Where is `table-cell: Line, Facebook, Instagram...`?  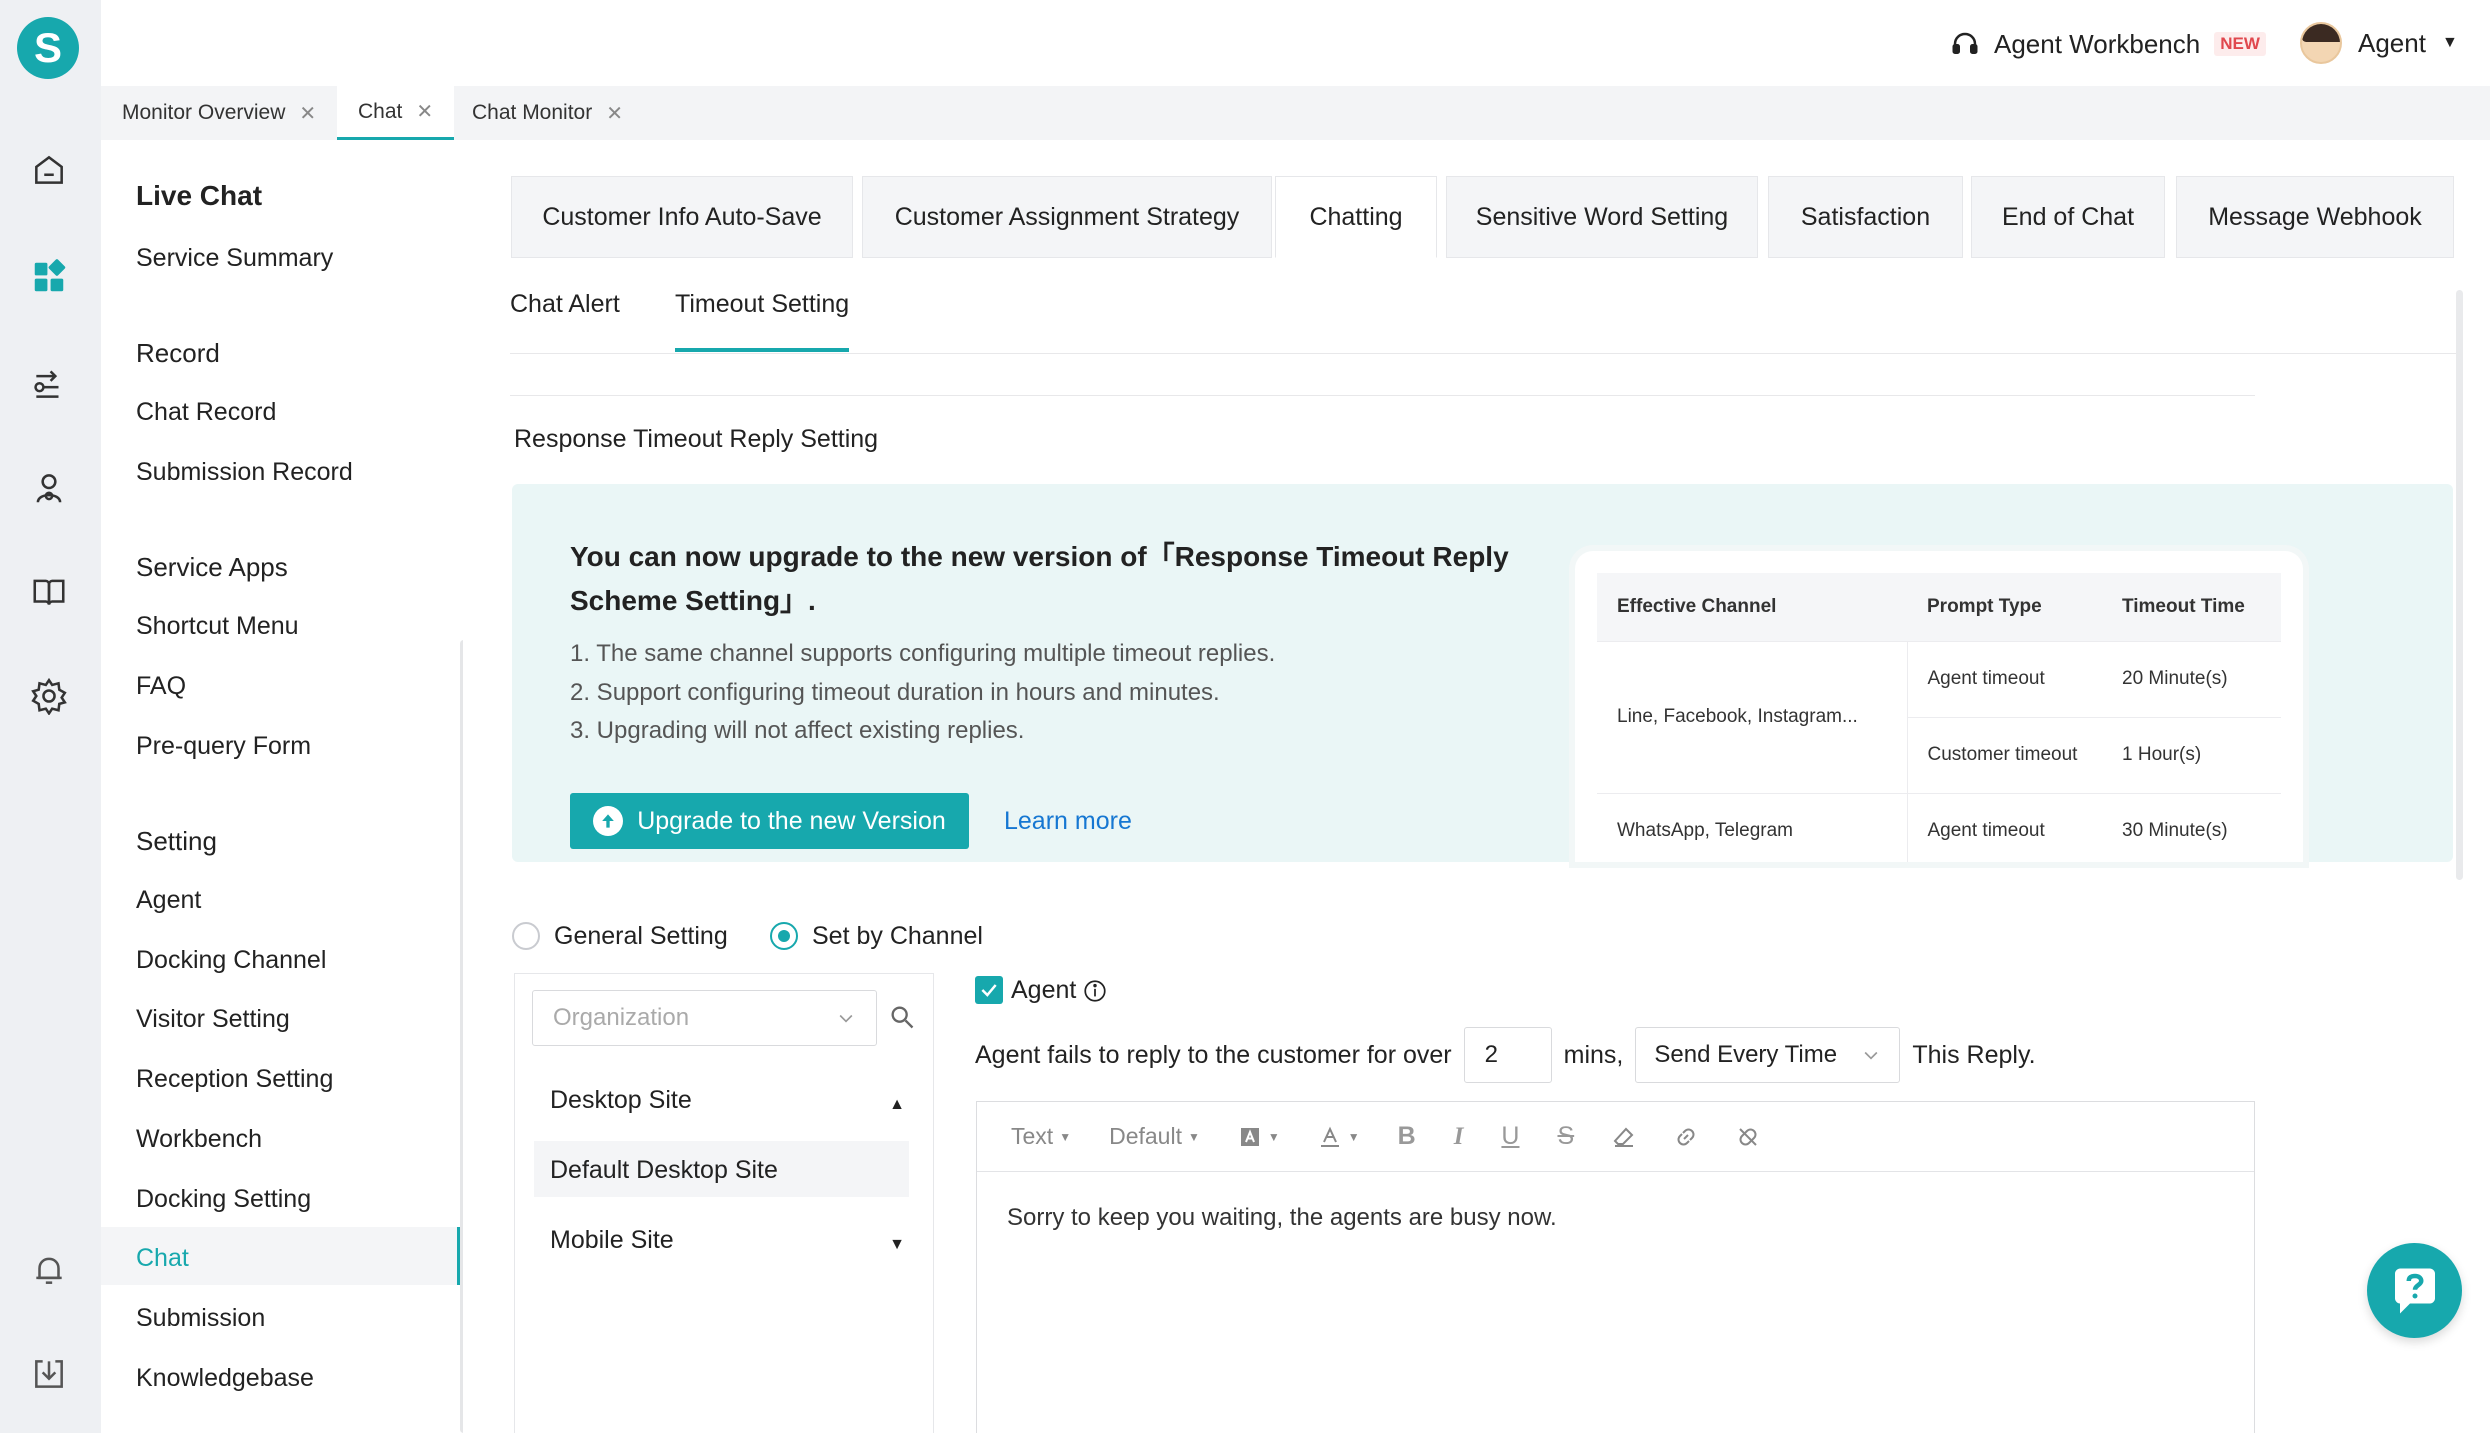
table-cell: Line, Facebook, Instagram... is located at coordinates (1752, 716).